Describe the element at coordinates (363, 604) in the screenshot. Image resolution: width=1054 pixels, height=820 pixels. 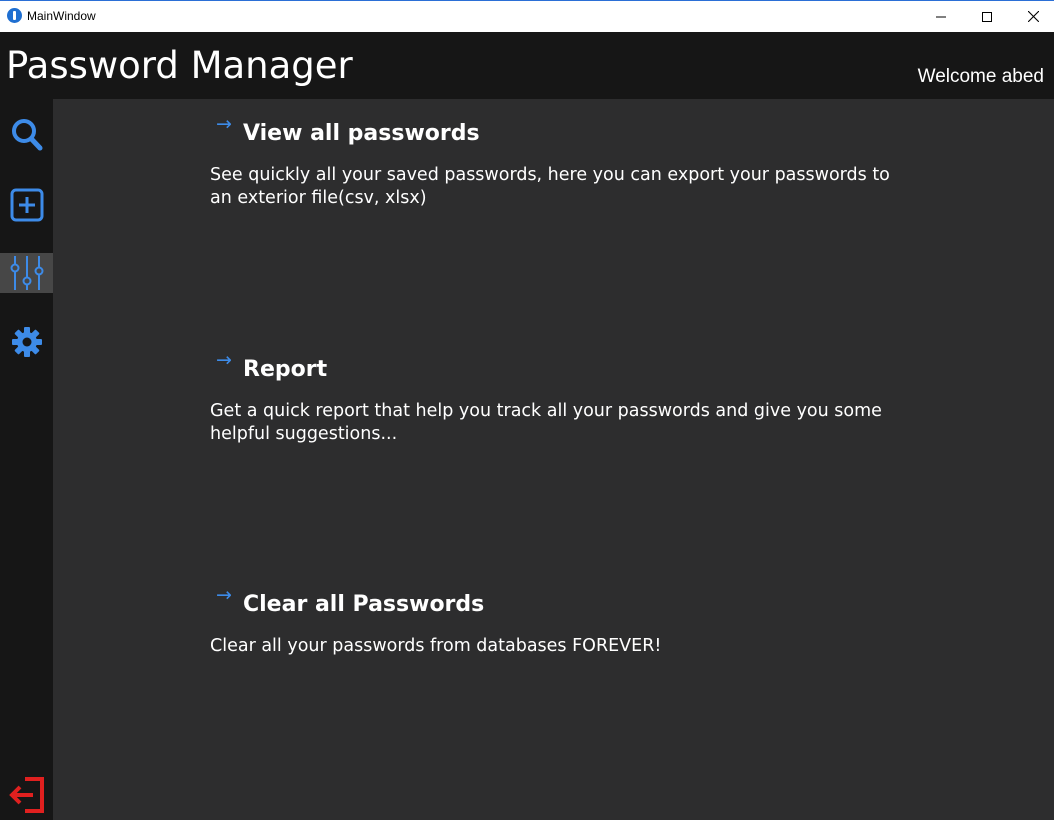
I see `clear-passwords-heading: Clear all Passwords` at that location.